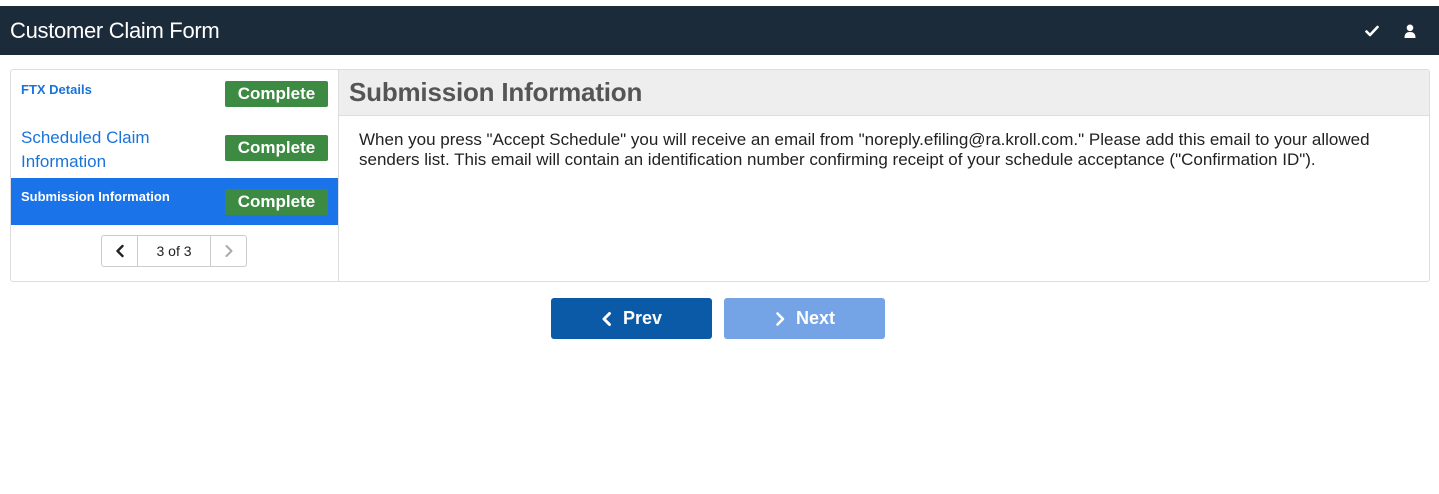 This screenshot has height=494, width=1439. I want to click on pager-prev-button, so click(119, 251).